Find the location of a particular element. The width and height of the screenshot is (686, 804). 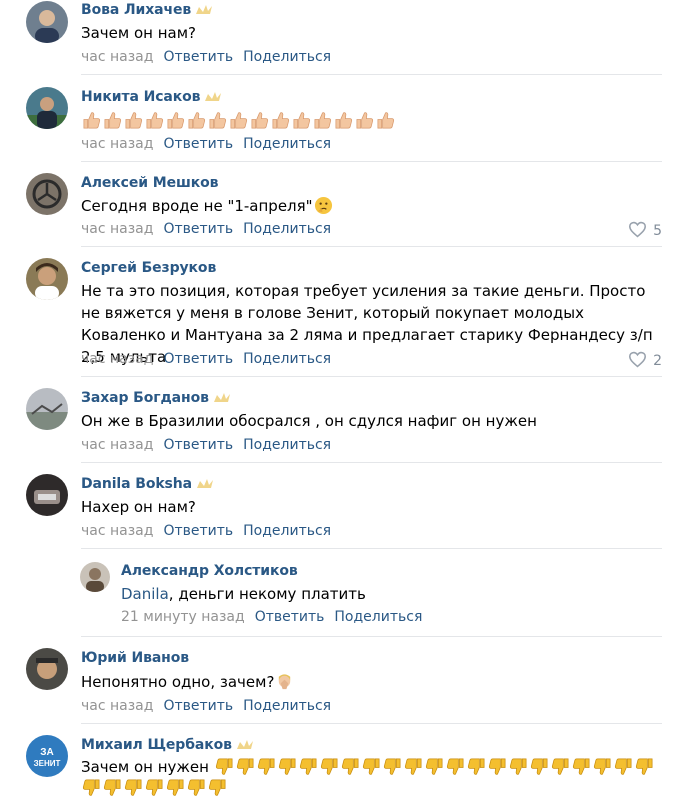

like-button: 2 is located at coordinates (645, 360).